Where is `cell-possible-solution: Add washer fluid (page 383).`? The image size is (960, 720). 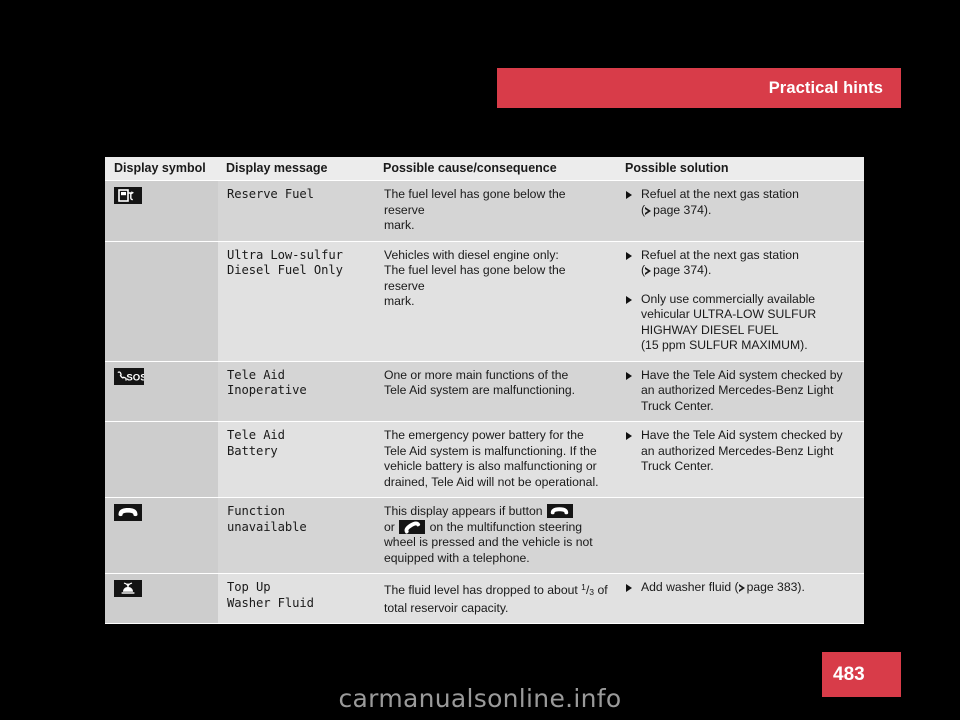
cell-possible-solution: Add washer fluid (page 383). is located at coordinates (740, 598).